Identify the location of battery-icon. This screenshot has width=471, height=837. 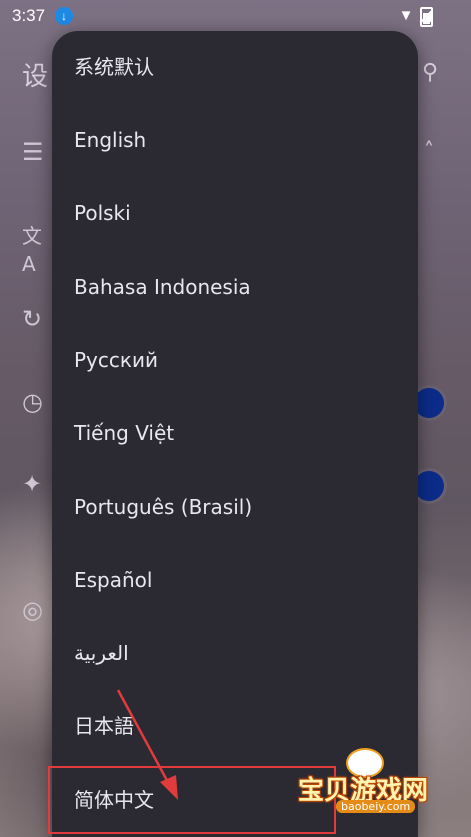
(426, 17).